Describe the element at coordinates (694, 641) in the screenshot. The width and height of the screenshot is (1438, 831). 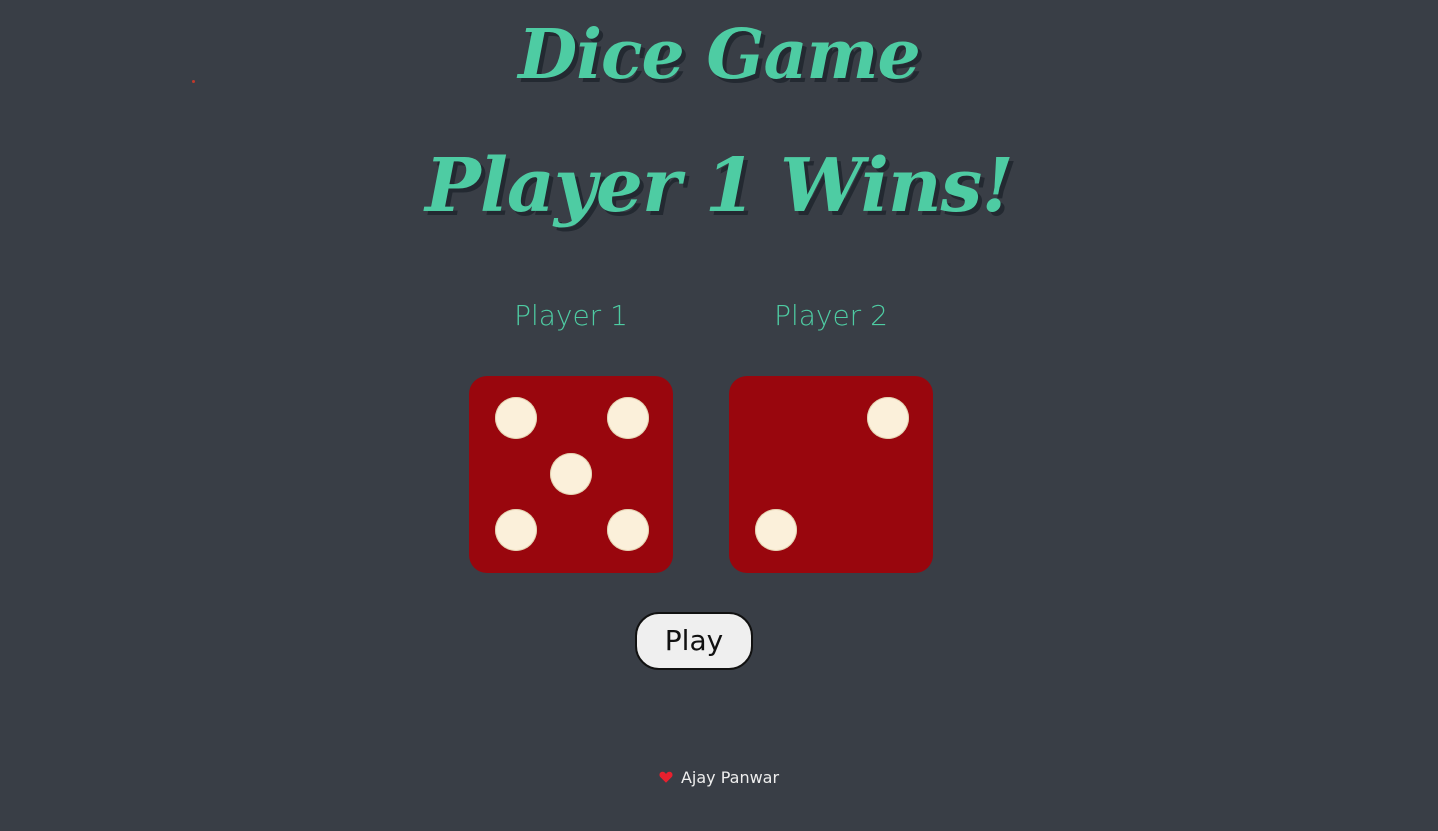
I see `play-button: Play` at that location.